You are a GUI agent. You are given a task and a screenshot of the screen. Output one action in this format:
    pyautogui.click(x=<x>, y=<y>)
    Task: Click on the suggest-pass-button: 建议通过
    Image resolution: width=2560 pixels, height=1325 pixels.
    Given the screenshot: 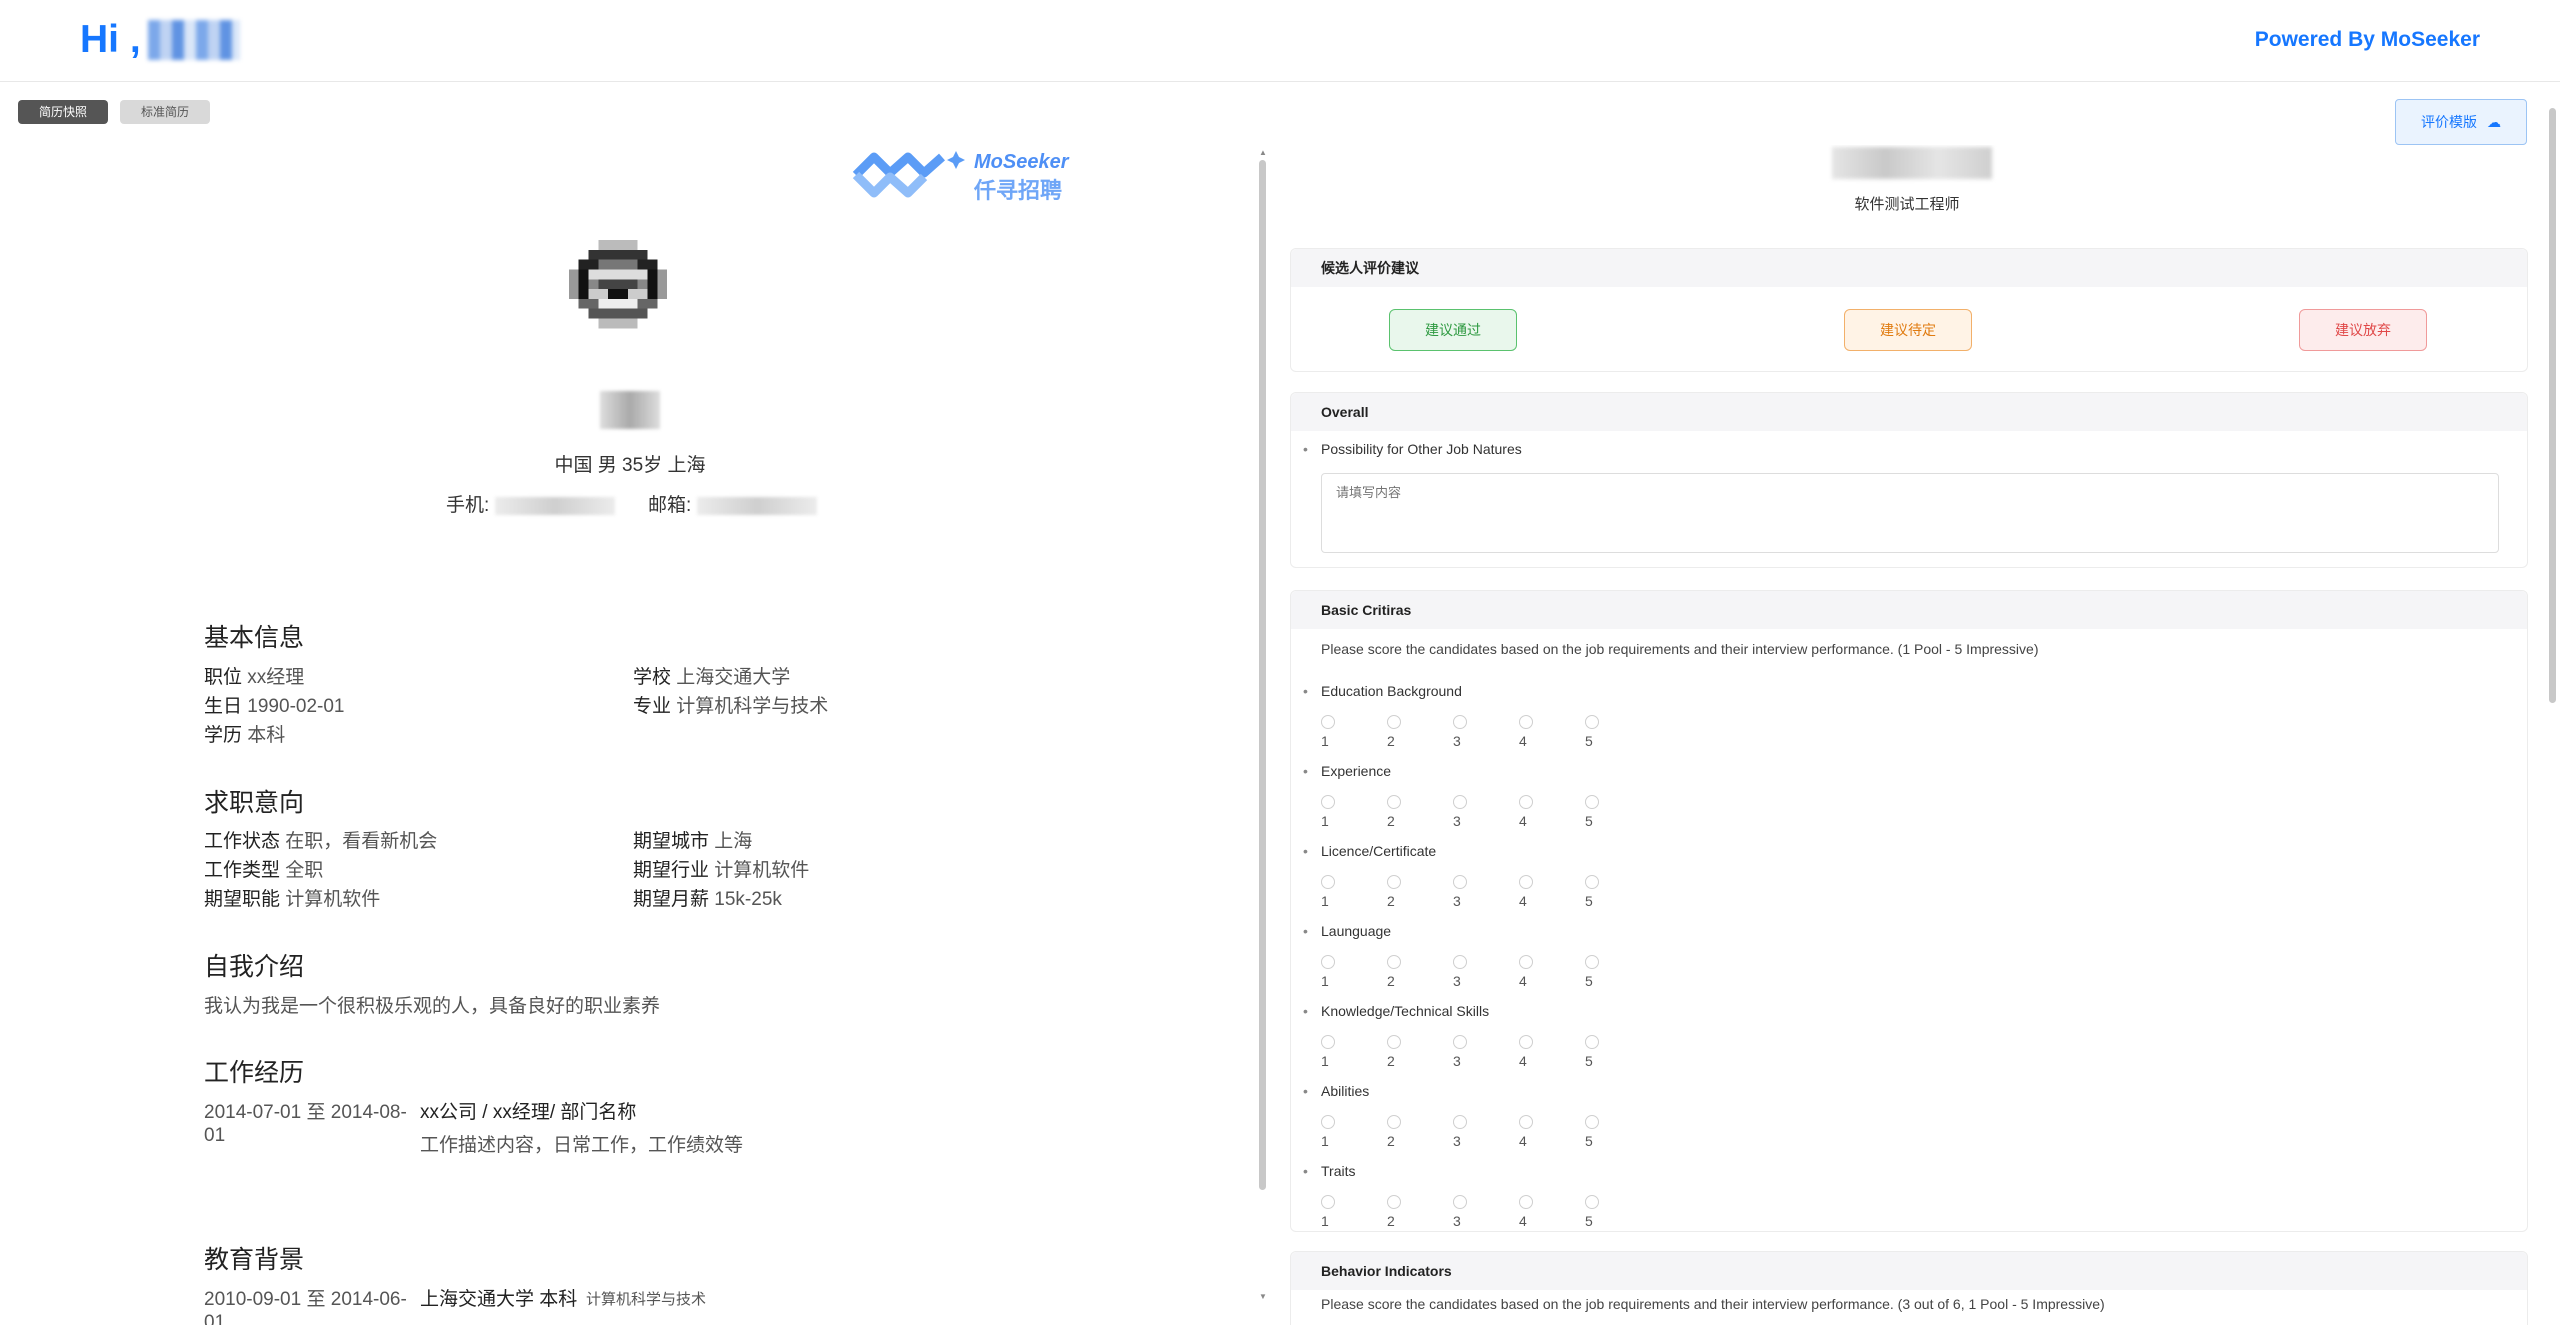 What is the action you would take?
    pyautogui.click(x=1453, y=330)
    